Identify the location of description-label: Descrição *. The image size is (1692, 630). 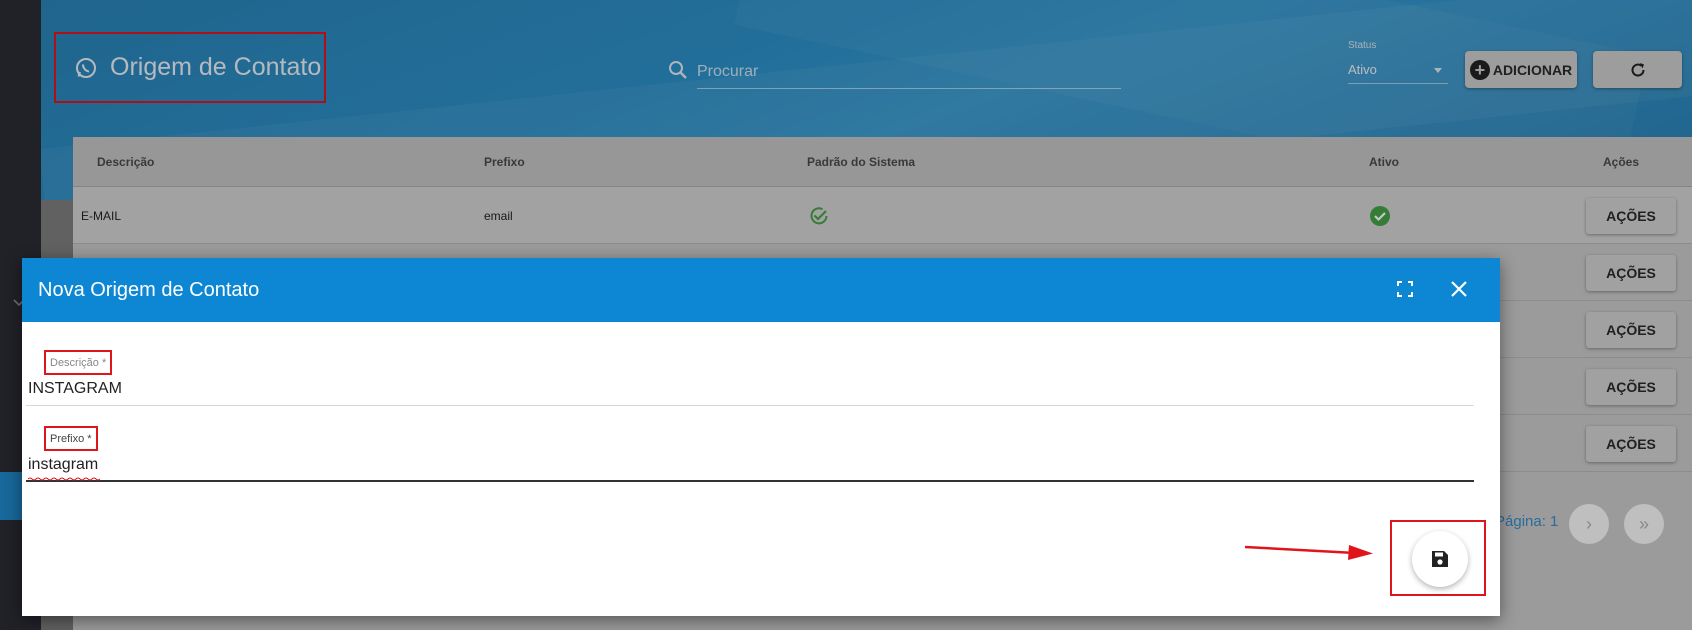
(78, 362).